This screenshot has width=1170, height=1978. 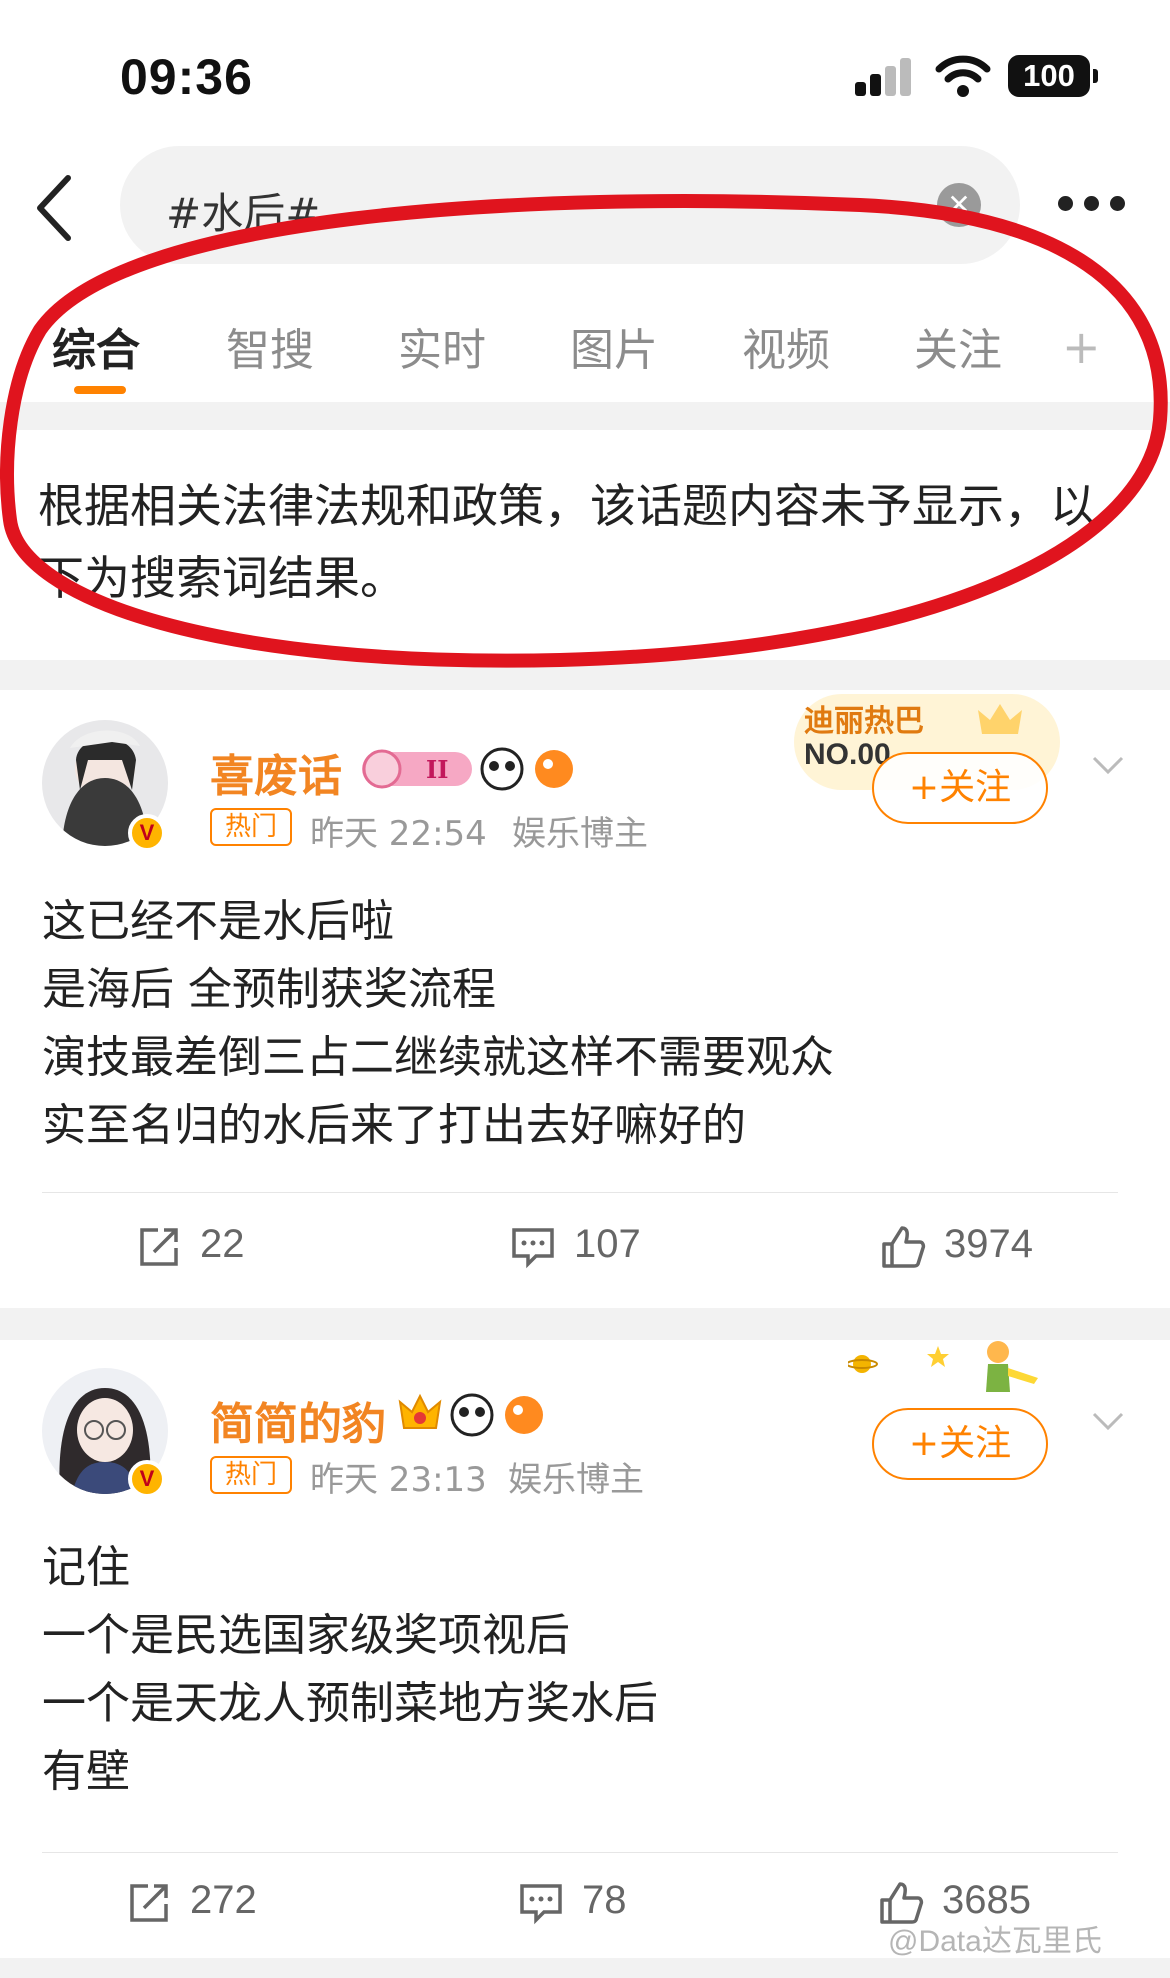 I want to click on back-icon, so click(x=55, y=208).